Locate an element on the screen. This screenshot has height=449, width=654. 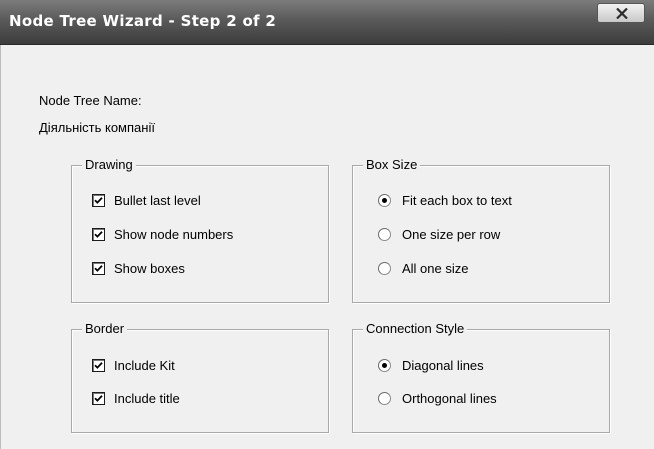
fit-each-box-to-text-radio: Fit each box to text is located at coordinates (445, 200).